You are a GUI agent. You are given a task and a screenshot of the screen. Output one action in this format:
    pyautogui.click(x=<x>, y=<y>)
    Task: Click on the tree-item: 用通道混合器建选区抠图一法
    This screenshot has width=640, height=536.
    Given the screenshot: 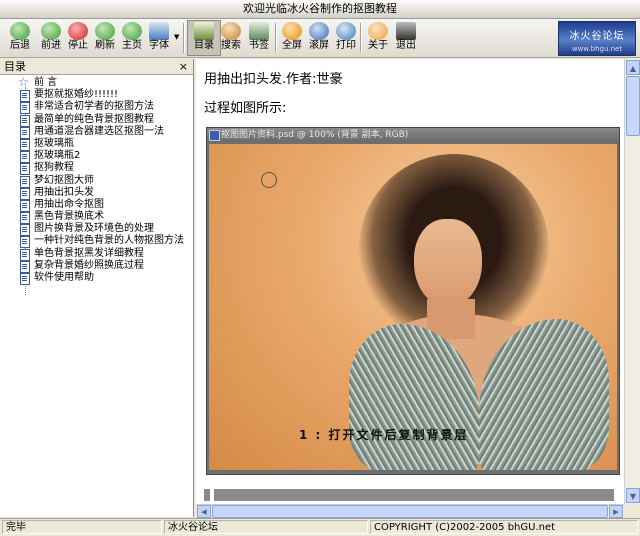 What is the action you would take?
    pyautogui.click(x=105, y=132)
    